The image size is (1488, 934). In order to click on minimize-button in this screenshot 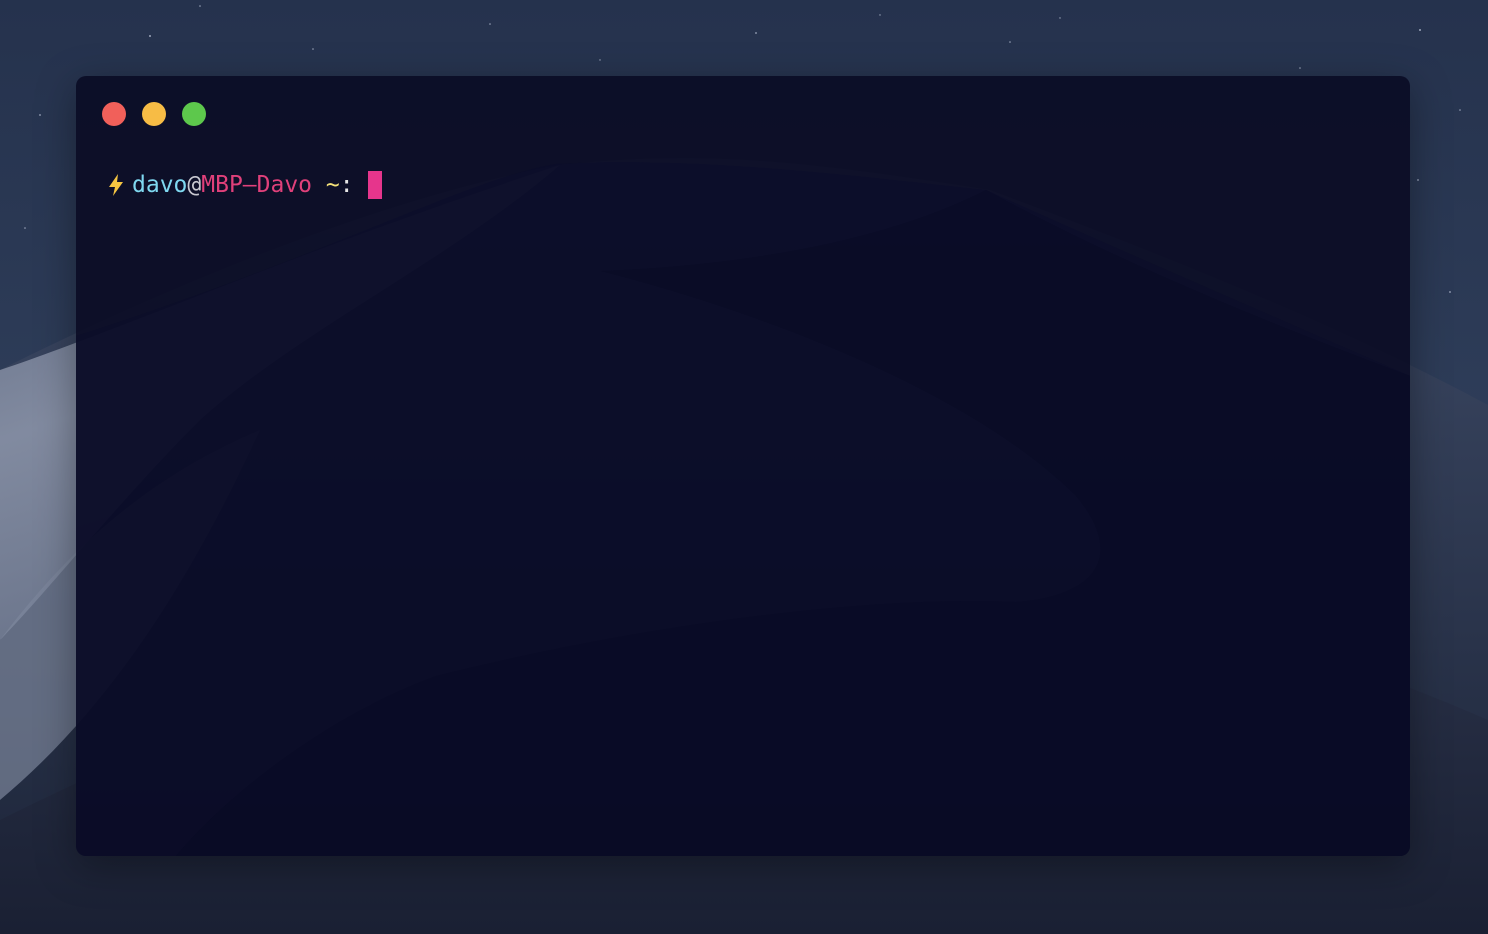, I will do `click(154, 114)`.